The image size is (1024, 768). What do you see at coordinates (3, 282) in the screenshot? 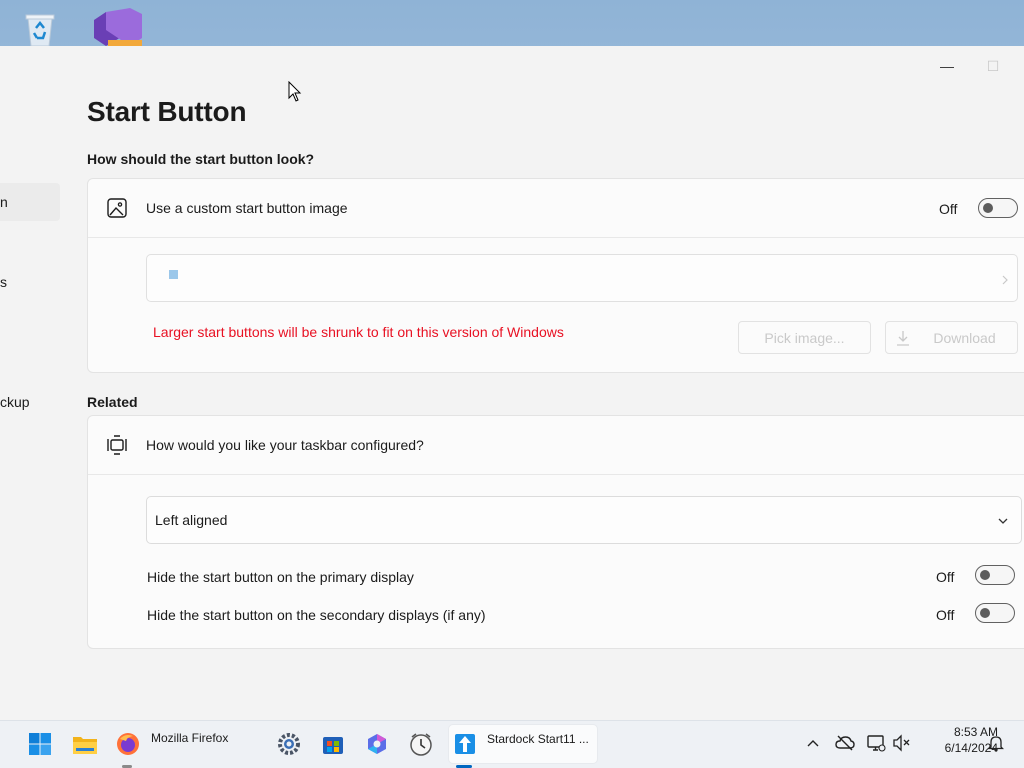
I see `nav-item-settings: s` at bounding box center [3, 282].